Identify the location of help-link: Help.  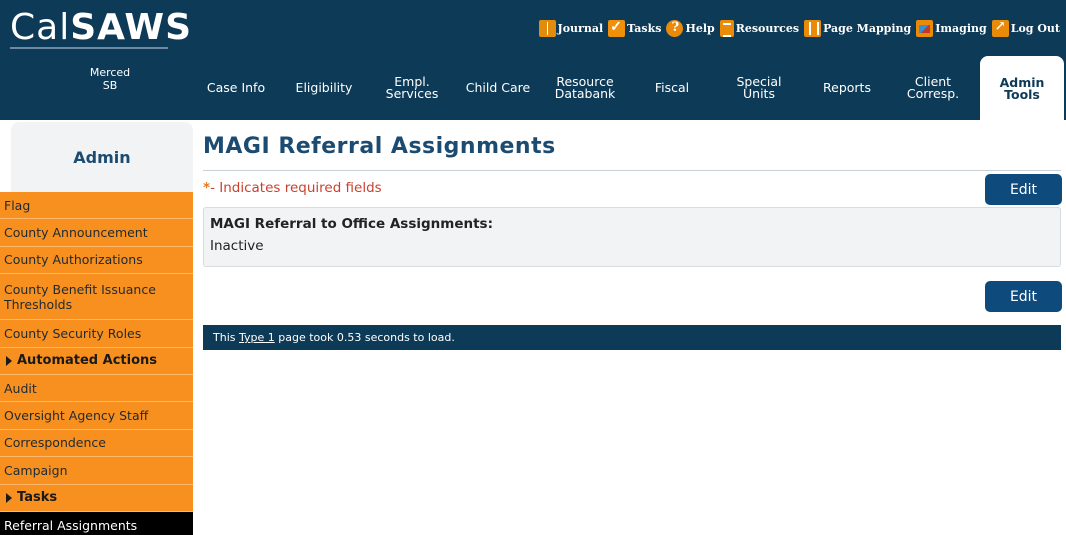
(690, 28).